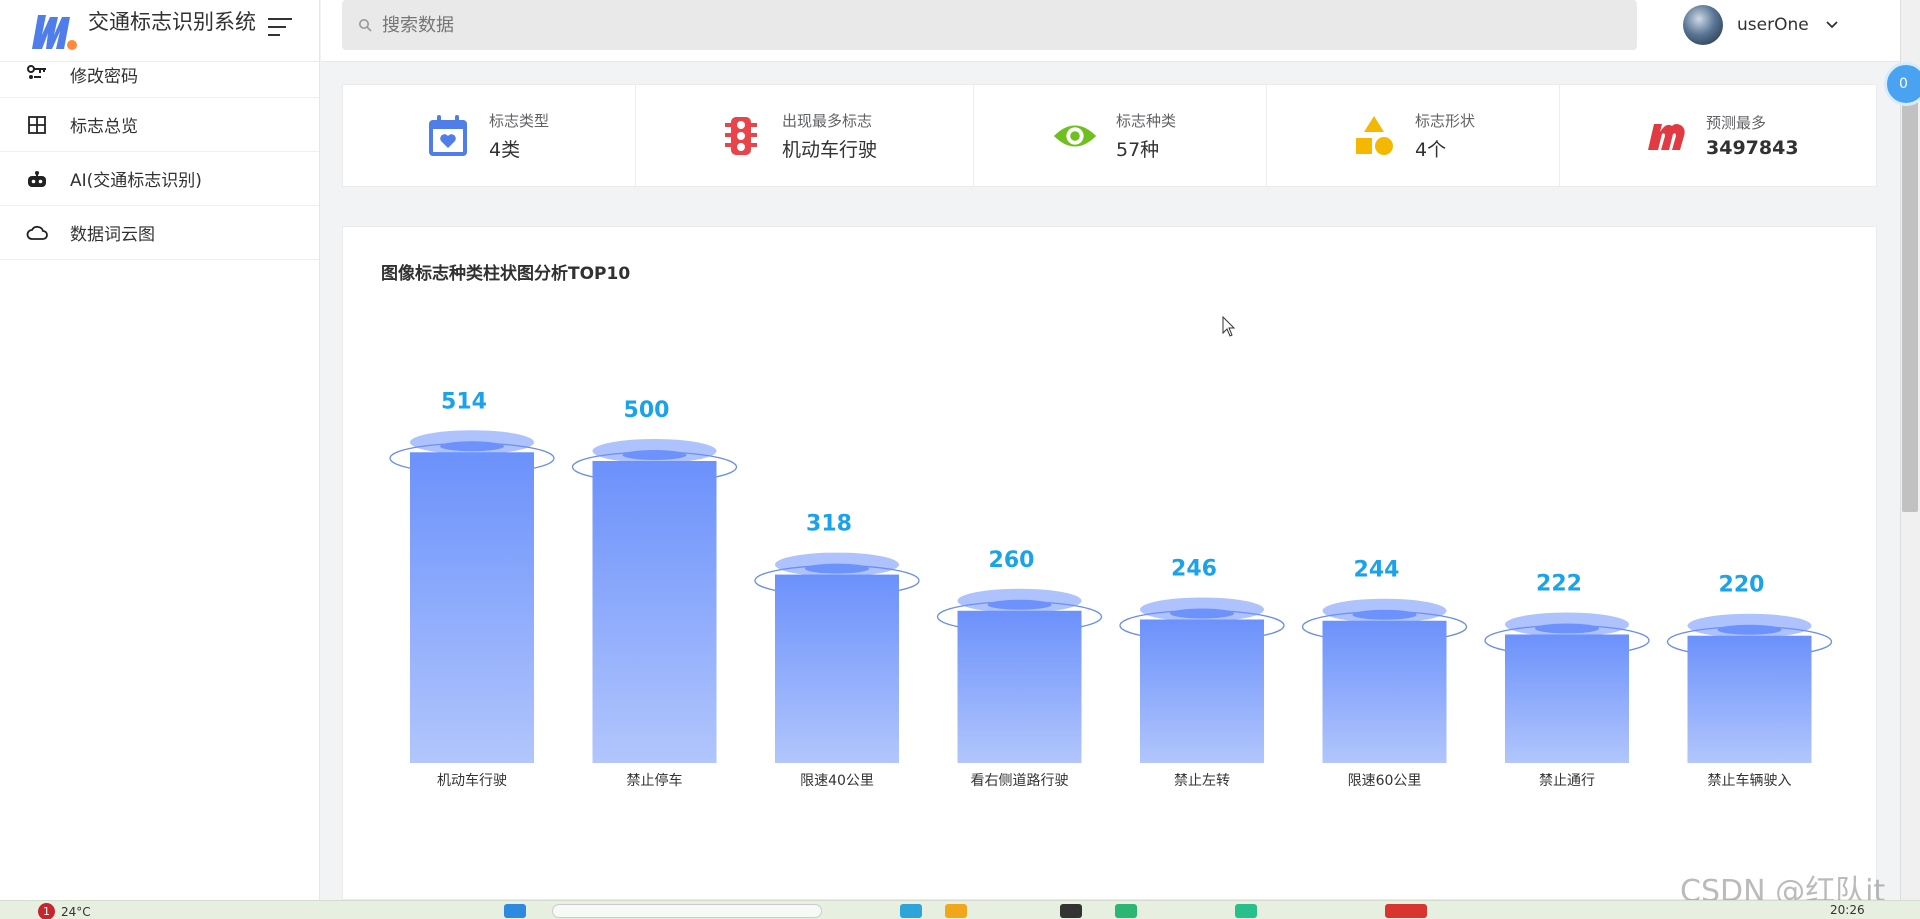  What do you see at coordinates (1665, 136) in the screenshot?
I see `m-logo-icon` at bounding box center [1665, 136].